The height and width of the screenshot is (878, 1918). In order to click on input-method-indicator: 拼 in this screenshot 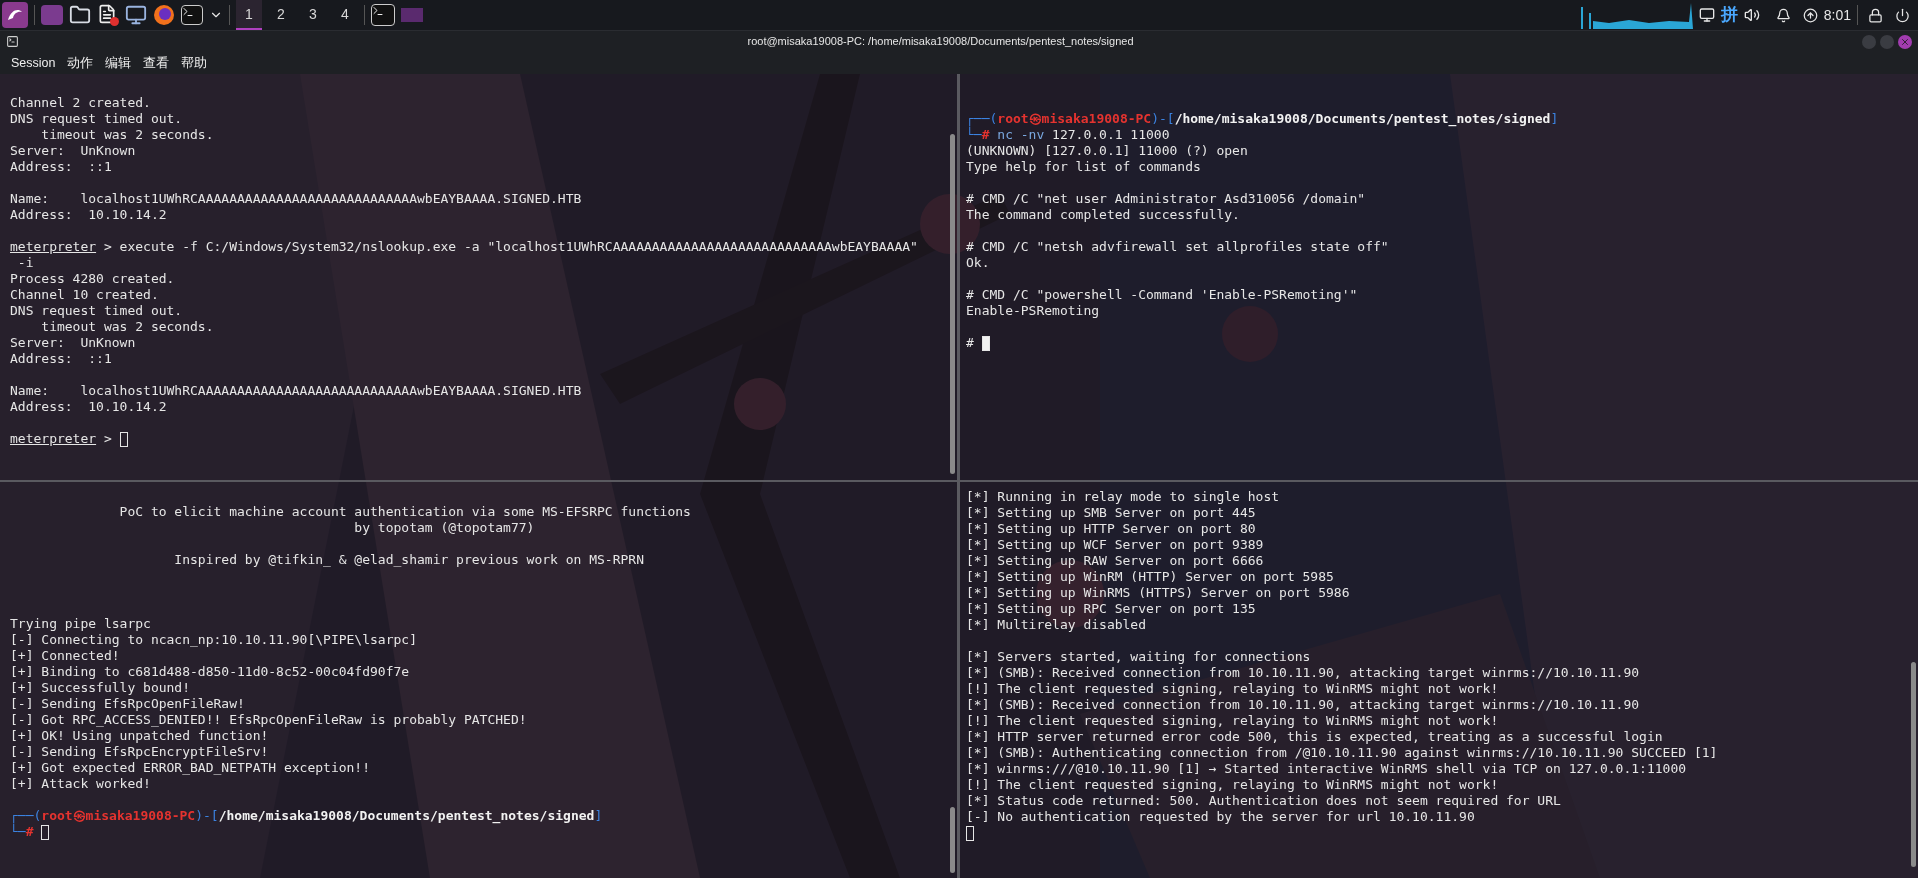, I will do `click(1729, 15)`.